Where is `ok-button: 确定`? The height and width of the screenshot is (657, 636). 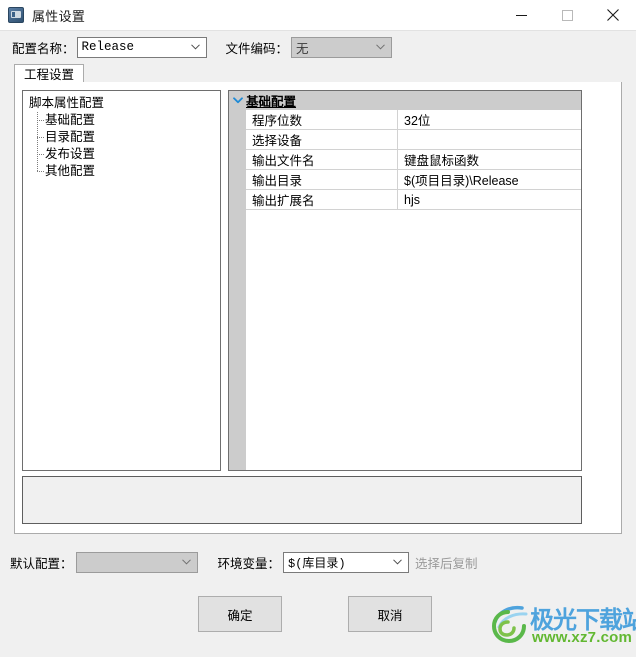 ok-button: 确定 is located at coordinates (240, 614).